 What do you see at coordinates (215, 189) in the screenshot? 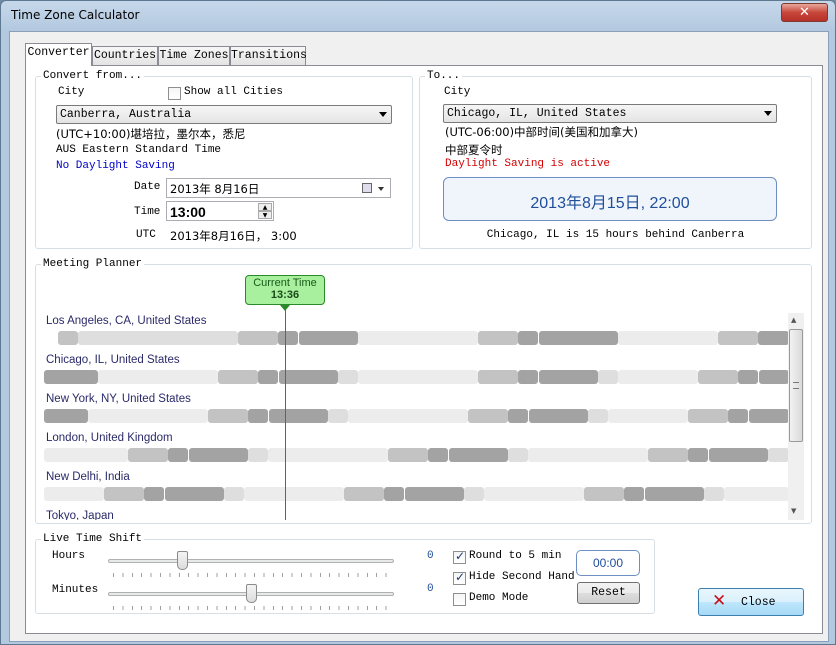
I see `date-value: 2013年 8月16日` at bounding box center [215, 189].